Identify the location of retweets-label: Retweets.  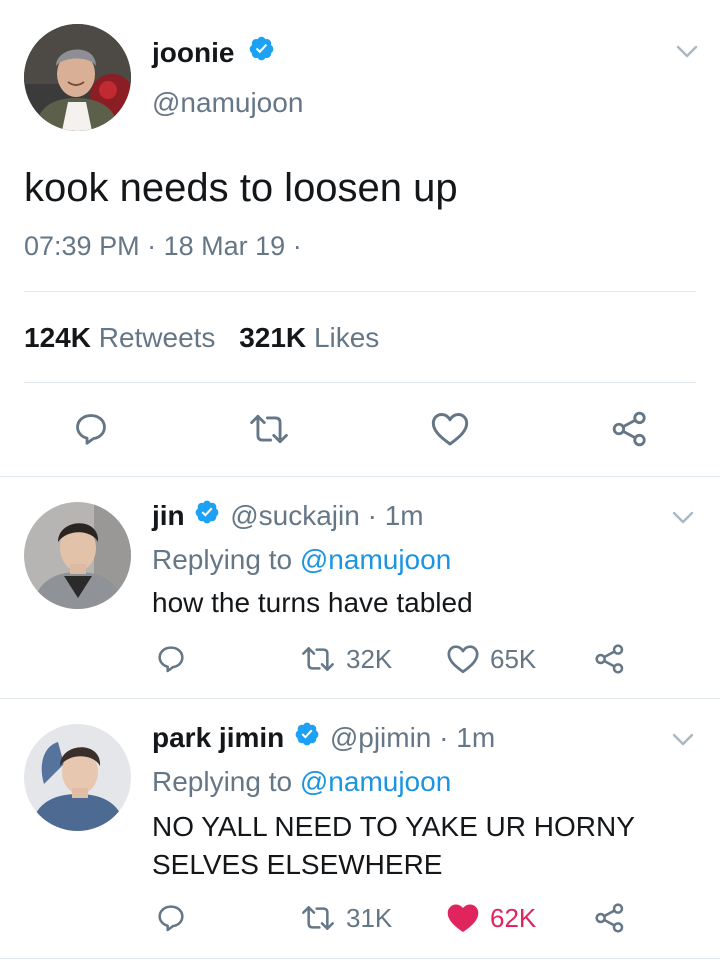
(157, 337).